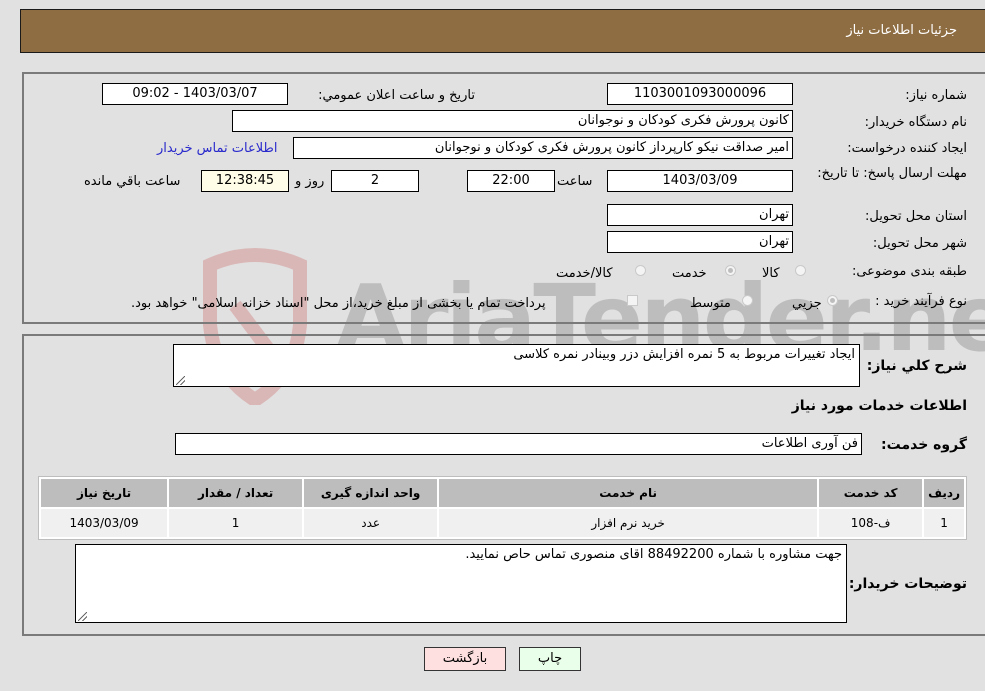 This screenshot has width=985, height=691. Describe the element at coordinates (871, 493) in the screenshot. I see `col-code: کد خدمت` at that location.